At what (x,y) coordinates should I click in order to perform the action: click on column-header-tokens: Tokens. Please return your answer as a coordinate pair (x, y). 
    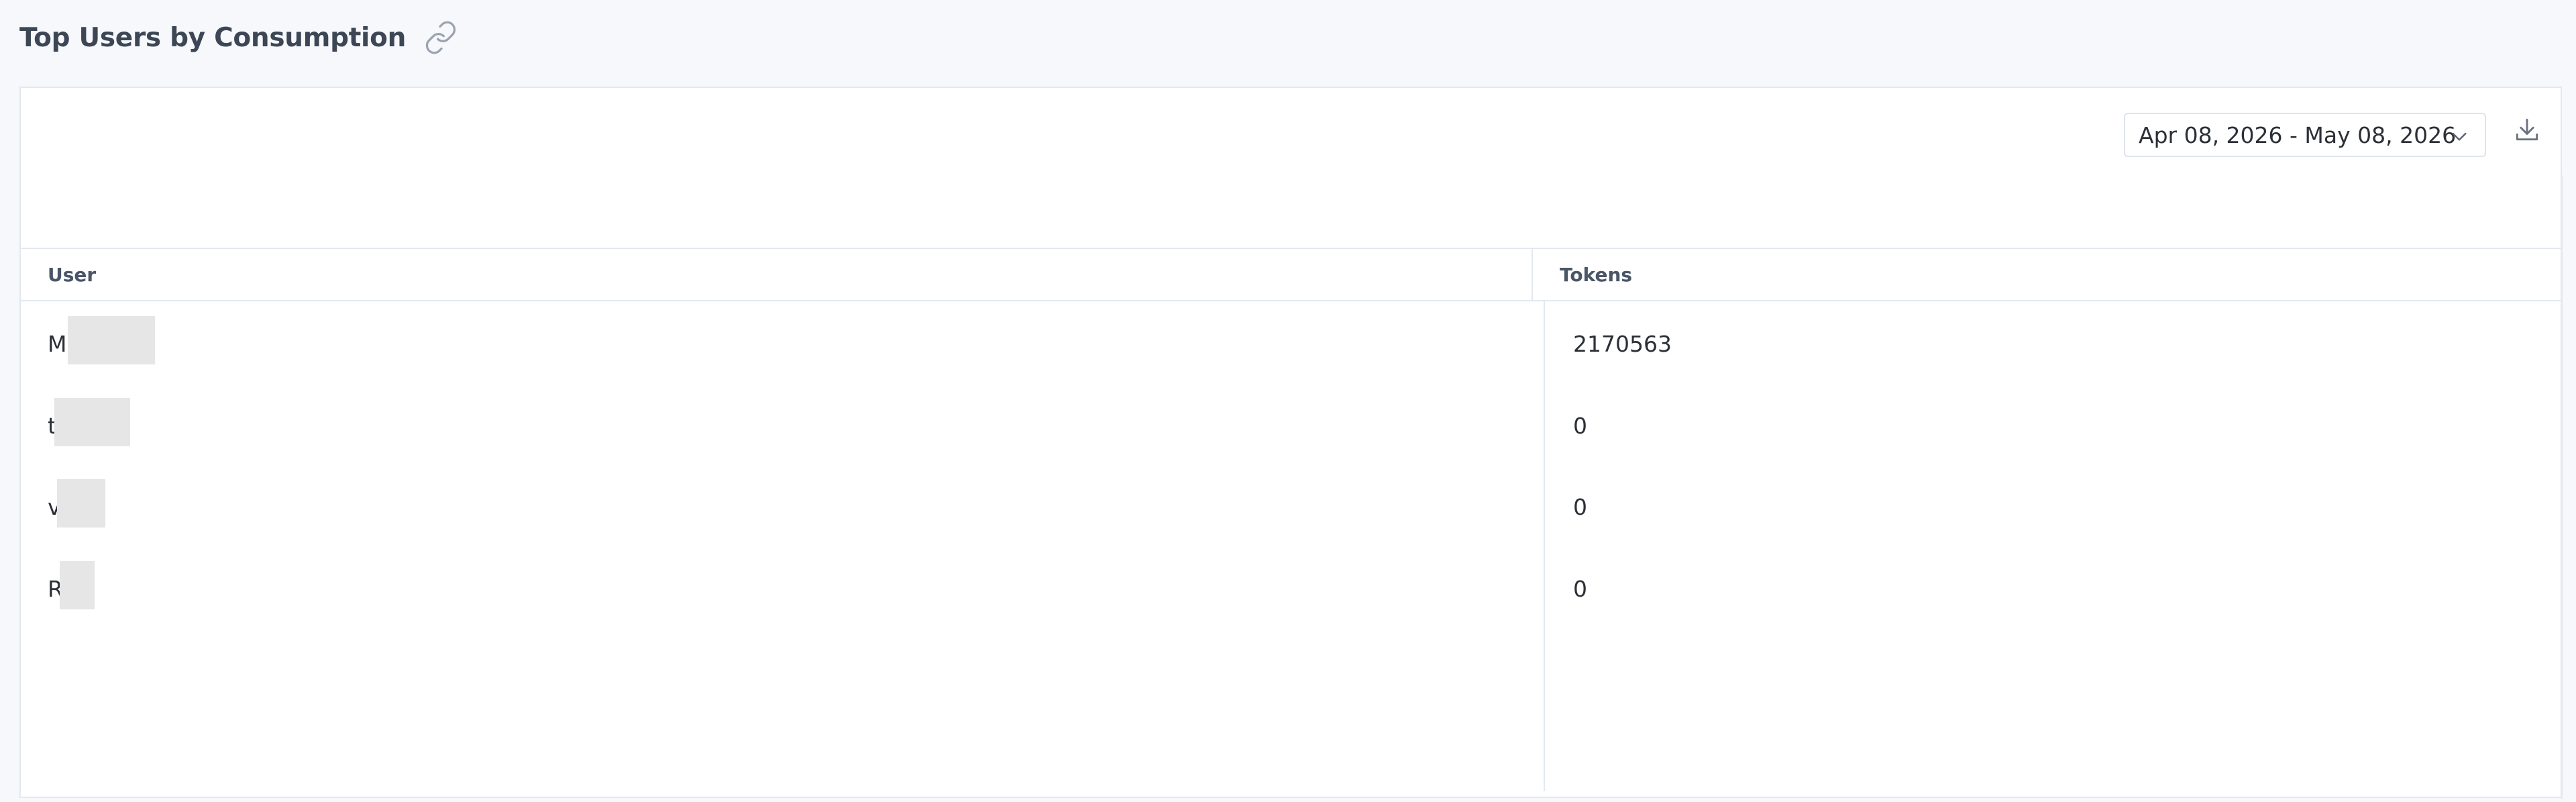
    Looking at the image, I should click on (2047, 274).